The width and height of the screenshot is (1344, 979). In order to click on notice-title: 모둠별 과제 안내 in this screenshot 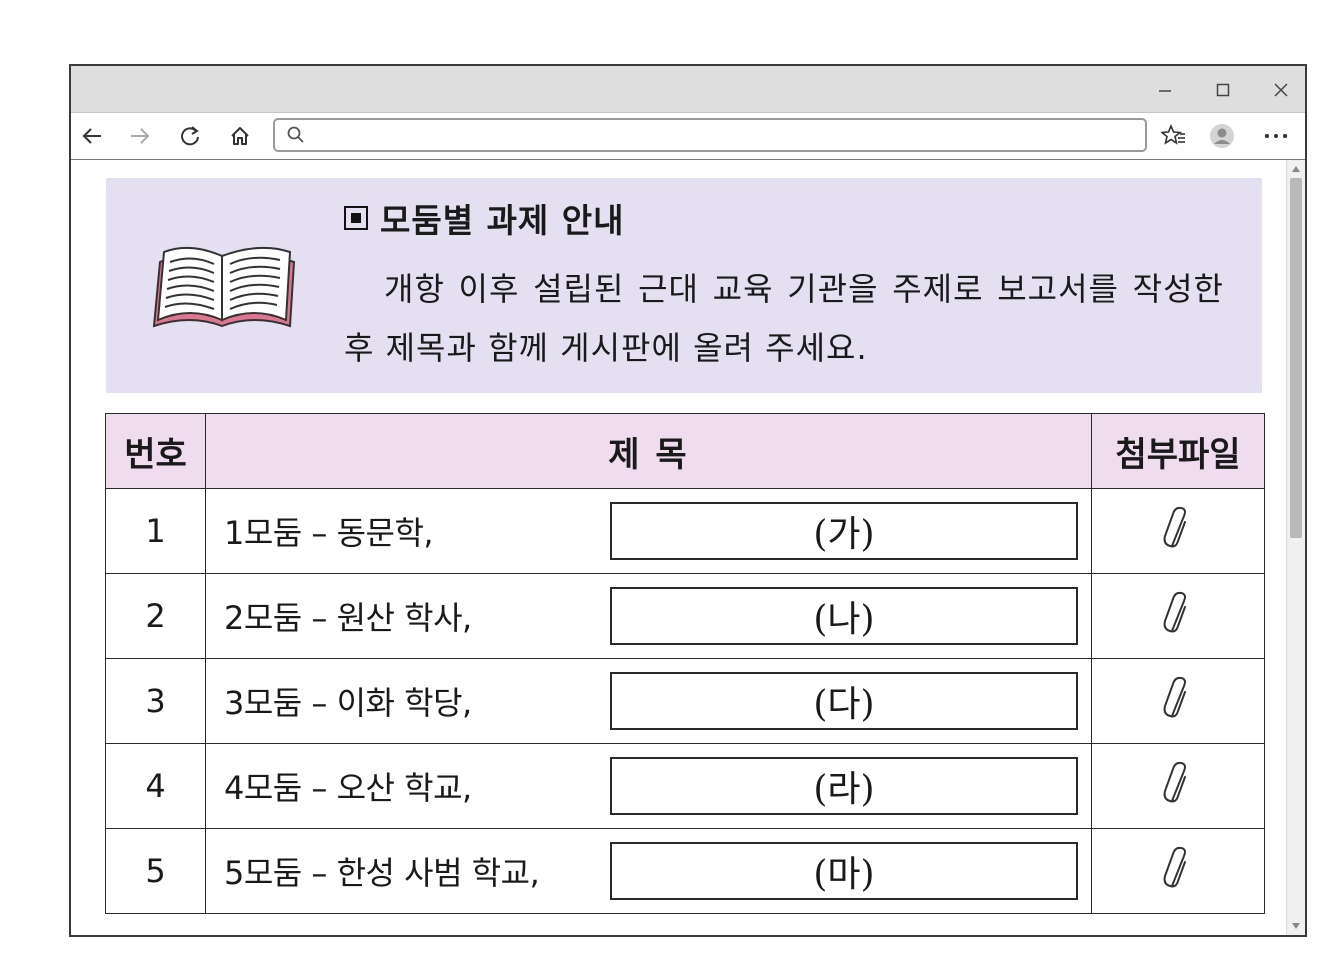, I will do `click(484, 218)`.